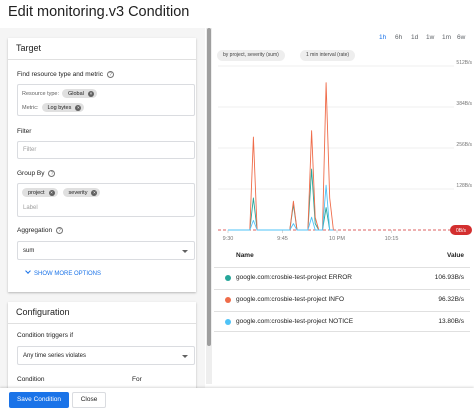 This screenshot has width=474, height=412. I want to click on scrollbar-thumb, so click(209, 187).